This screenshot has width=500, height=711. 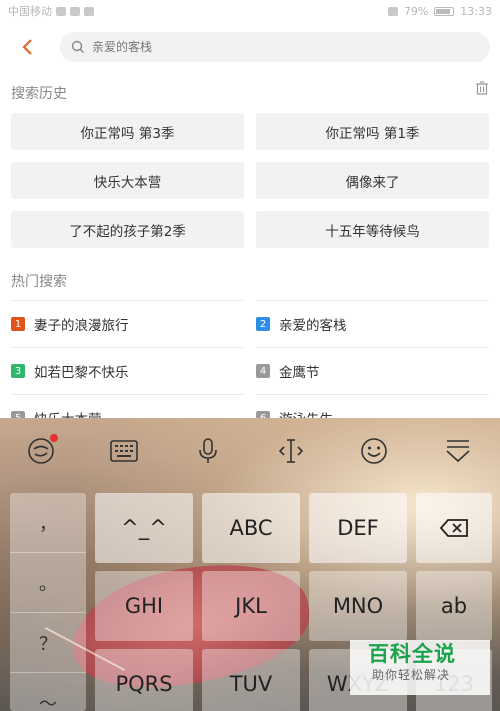 What do you see at coordinates (412, 654) in the screenshot?
I see `watermark-title: 百科全说` at bounding box center [412, 654].